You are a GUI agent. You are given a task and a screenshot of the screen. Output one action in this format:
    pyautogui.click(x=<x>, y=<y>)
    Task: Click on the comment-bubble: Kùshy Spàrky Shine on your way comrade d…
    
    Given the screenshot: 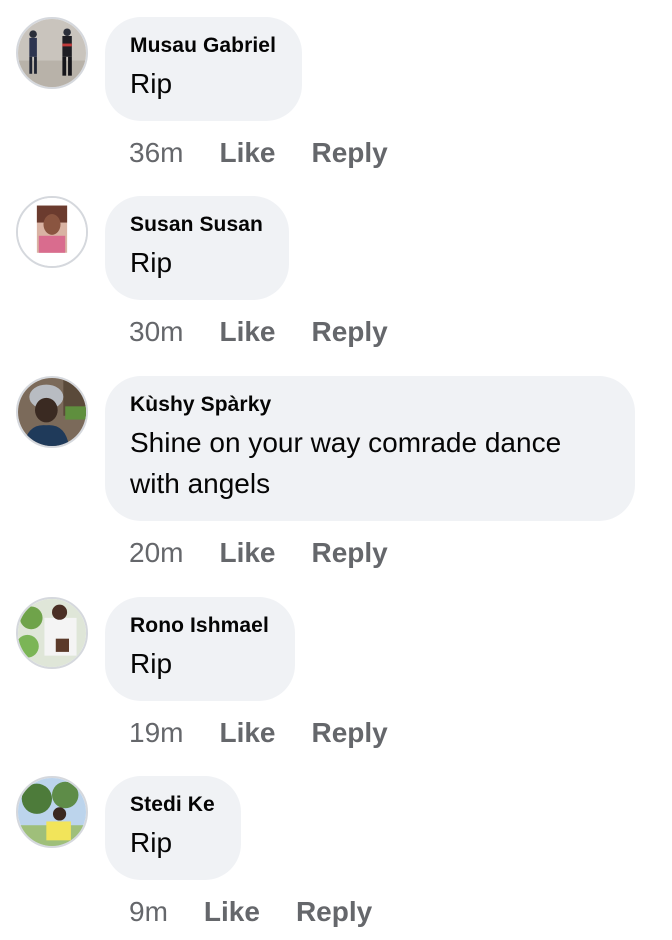 What is the action you would take?
    pyautogui.click(x=370, y=448)
    